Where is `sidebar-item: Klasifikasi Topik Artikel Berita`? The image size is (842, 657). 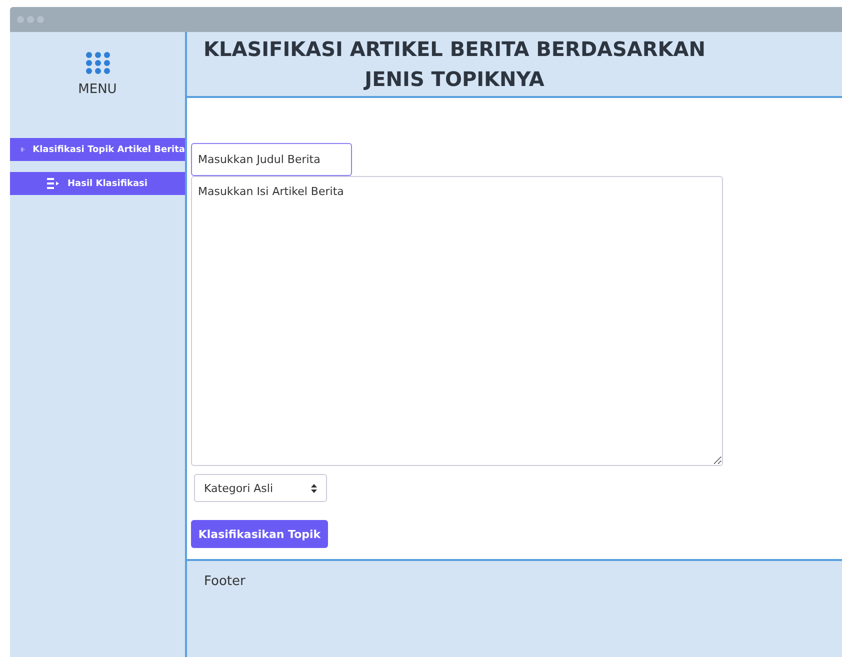 sidebar-item: Klasifikasi Topik Artikel Berita is located at coordinates (97, 149).